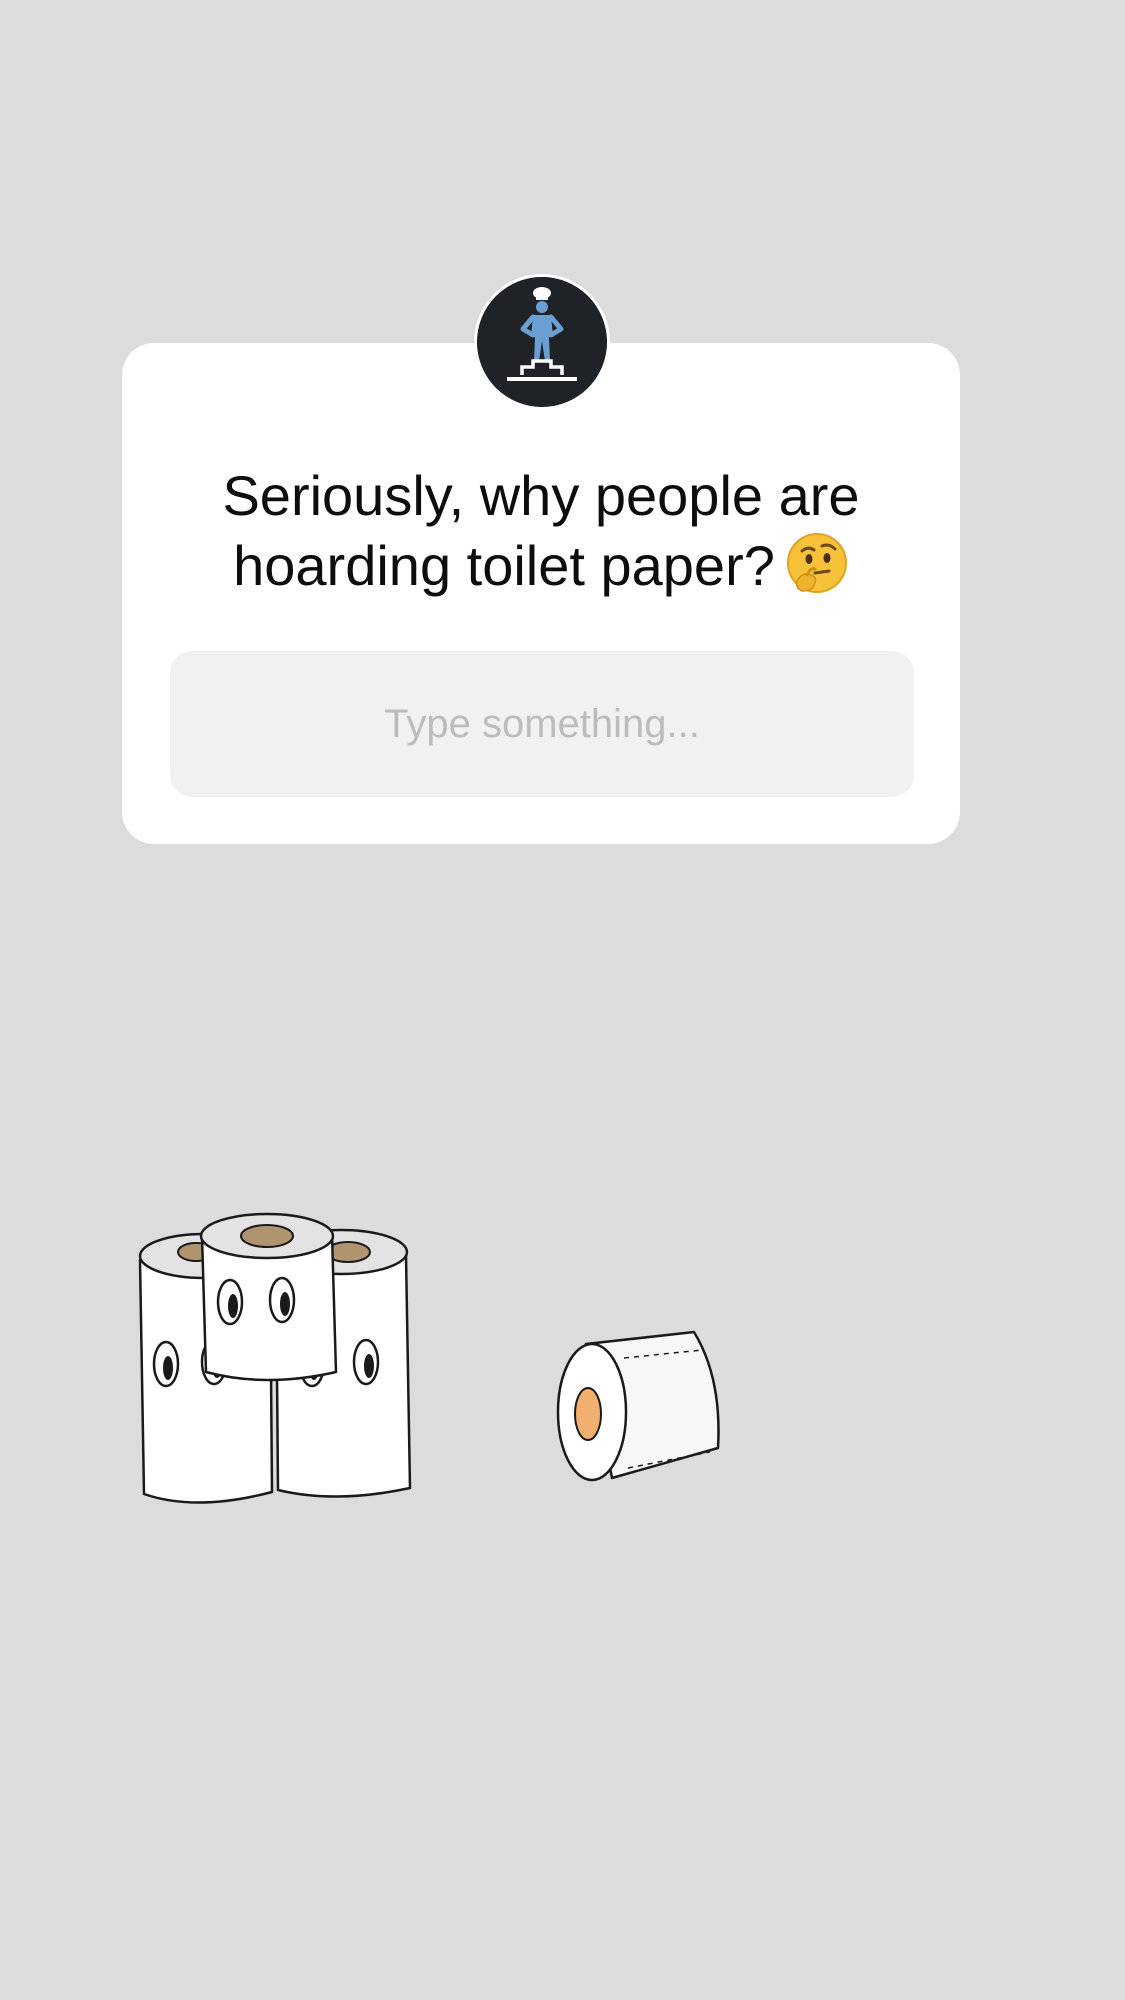 Image resolution: width=1125 pixels, height=2000 pixels. What do you see at coordinates (641, 1406) in the screenshot?
I see `toilet-paper-roll-sticker` at bounding box center [641, 1406].